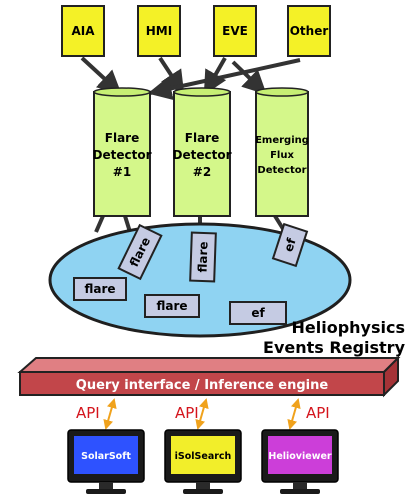  What do you see at coordinates (300, 486) in the screenshot?
I see `helioviewer-stand-neck` at bounding box center [300, 486].